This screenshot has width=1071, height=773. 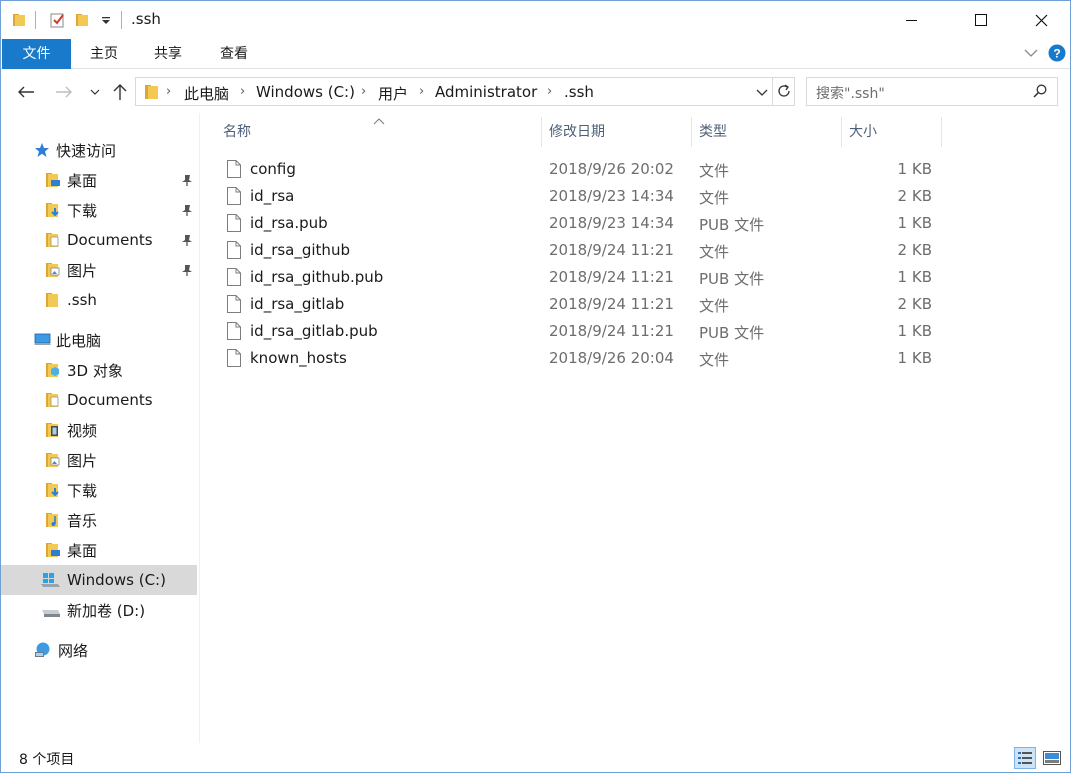 What do you see at coordinates (1041, 20) in the screenshot?
I see `close-button` at bounding box center [1041, 20].